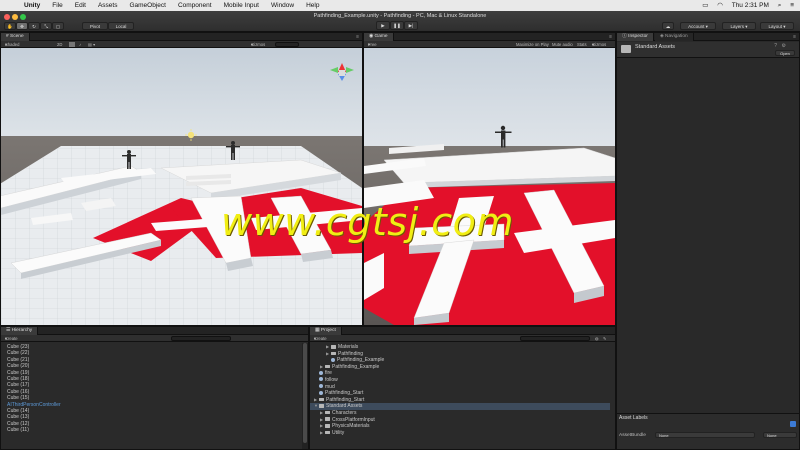 The height and width of the screenshot is (450, 800). I want to click on layout-dropdown: Layout ▾, so click(777, 26).